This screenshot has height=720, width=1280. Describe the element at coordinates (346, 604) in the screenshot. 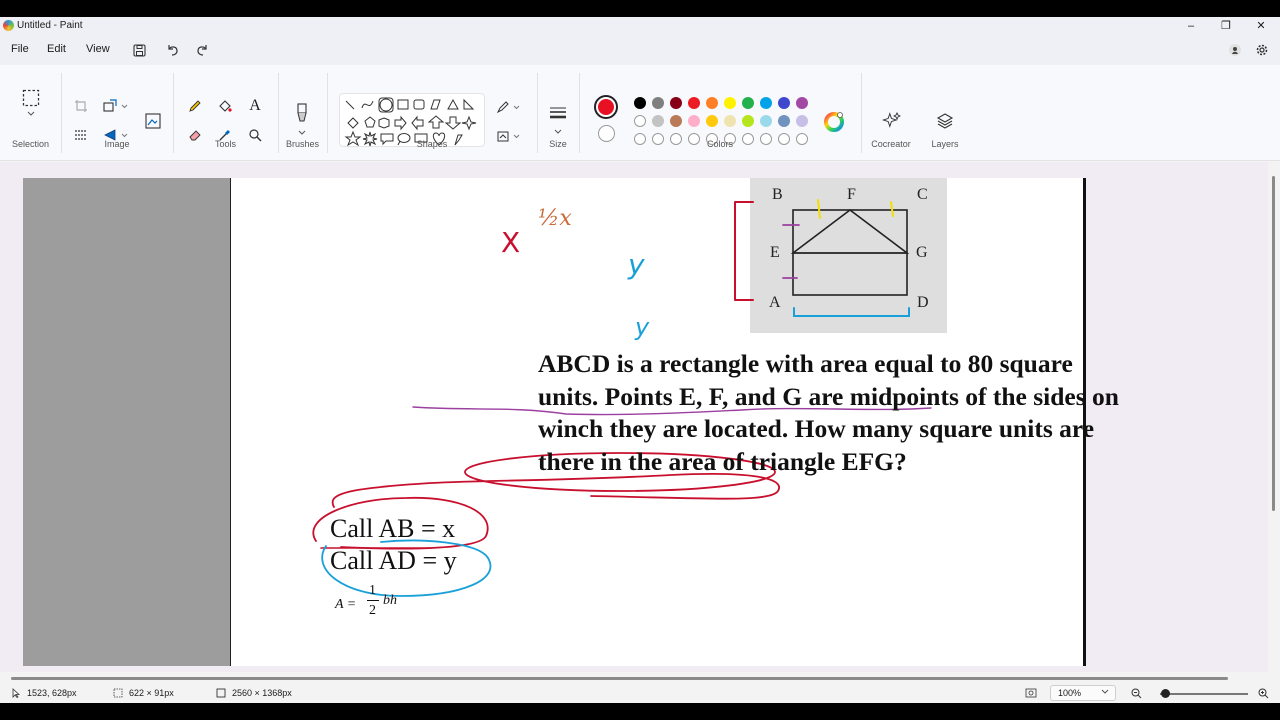

I see `formula-lhs: A =` at that location.